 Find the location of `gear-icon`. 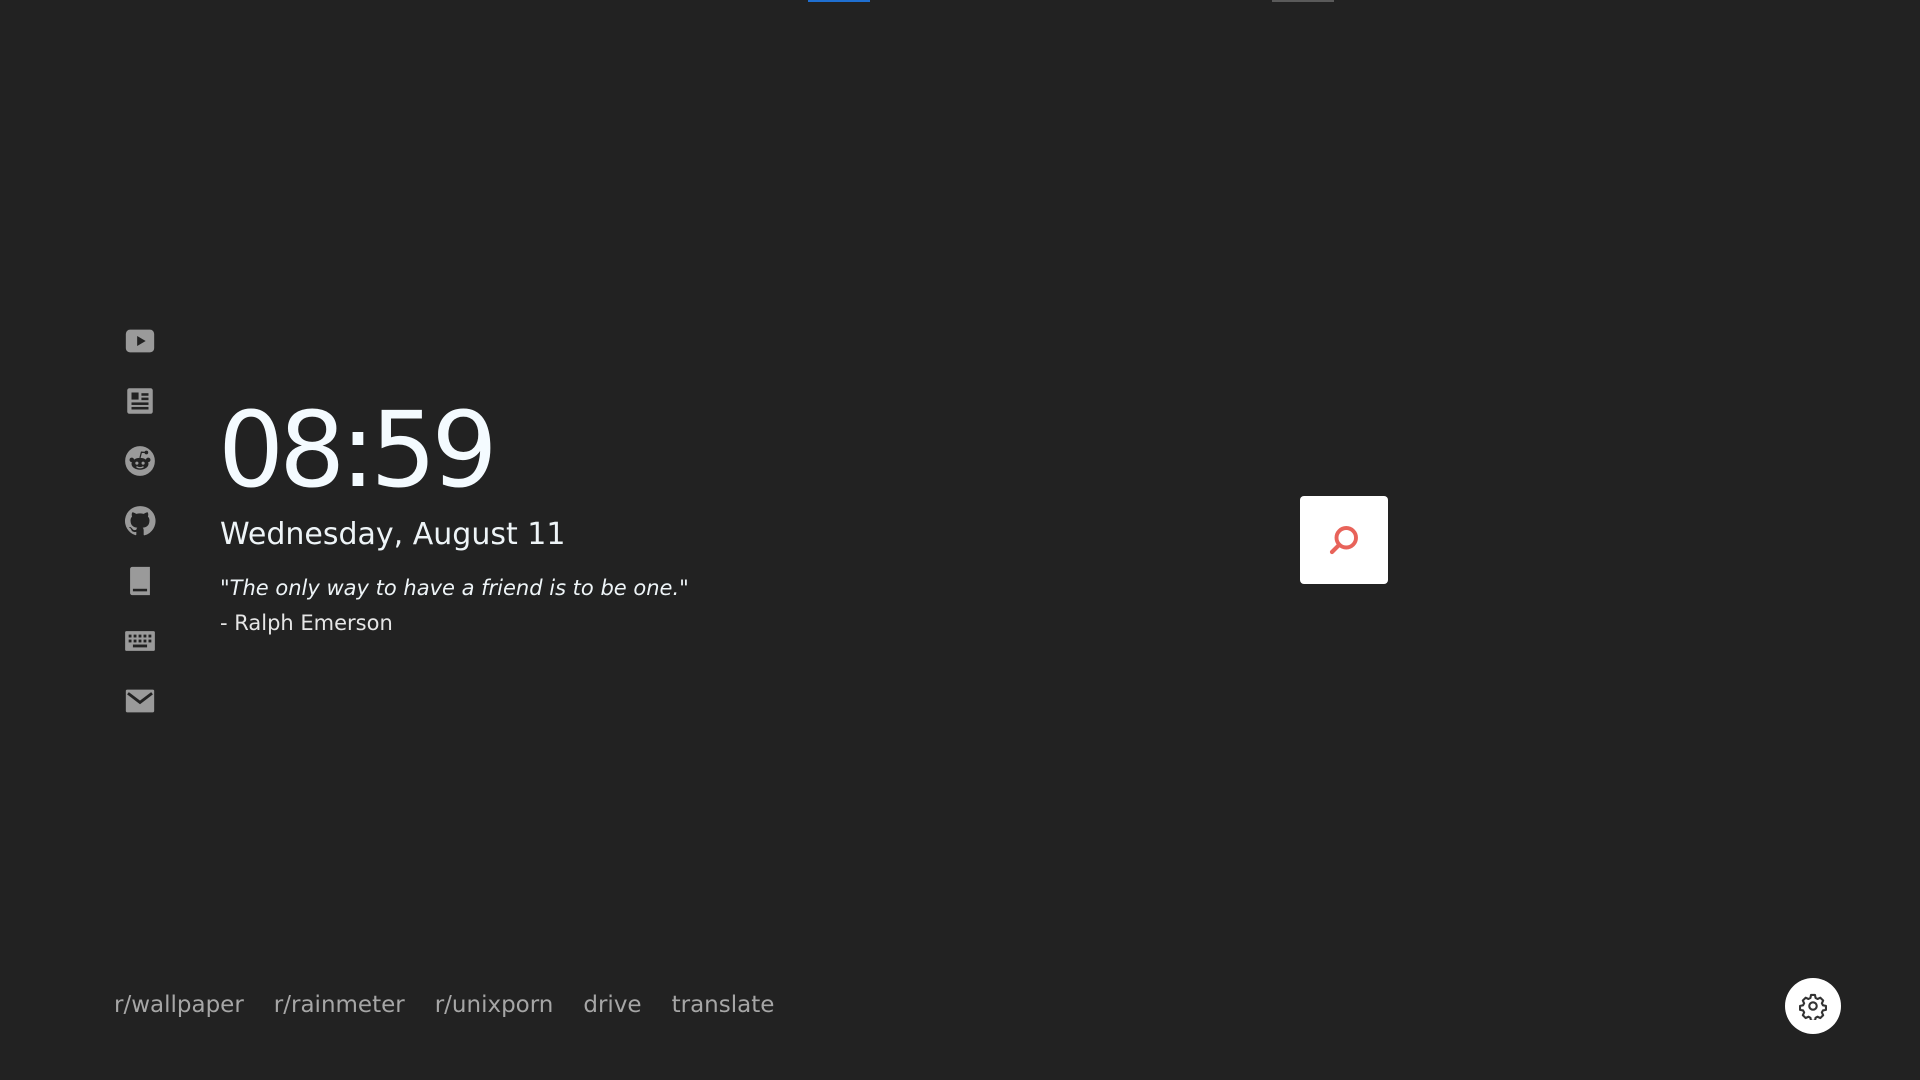

gear-icon is located at coordinates (1813, 1006).